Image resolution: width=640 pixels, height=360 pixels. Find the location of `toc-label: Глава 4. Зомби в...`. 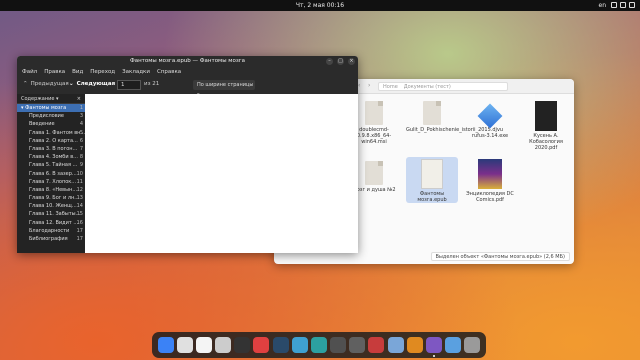

toc-label: Глава 4. Зомби в... is located at coordinates (53, 157).